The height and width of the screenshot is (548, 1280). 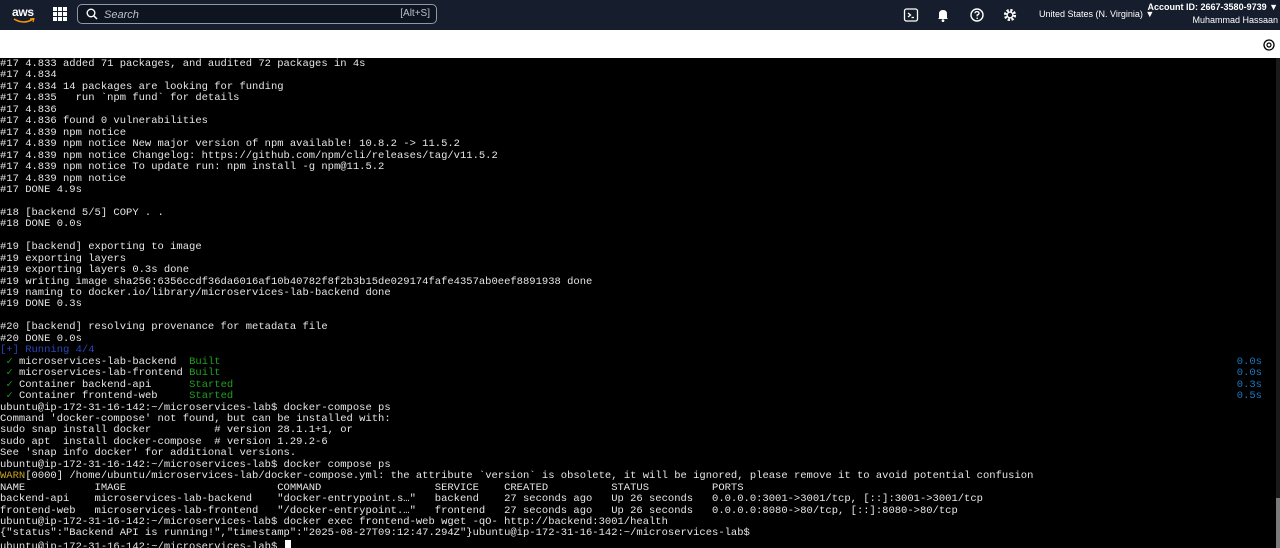 What do you see at coordinates (640, 44) in the screenshot?
I see `cloudshell-toolbar` at bounding box center [640, 44].